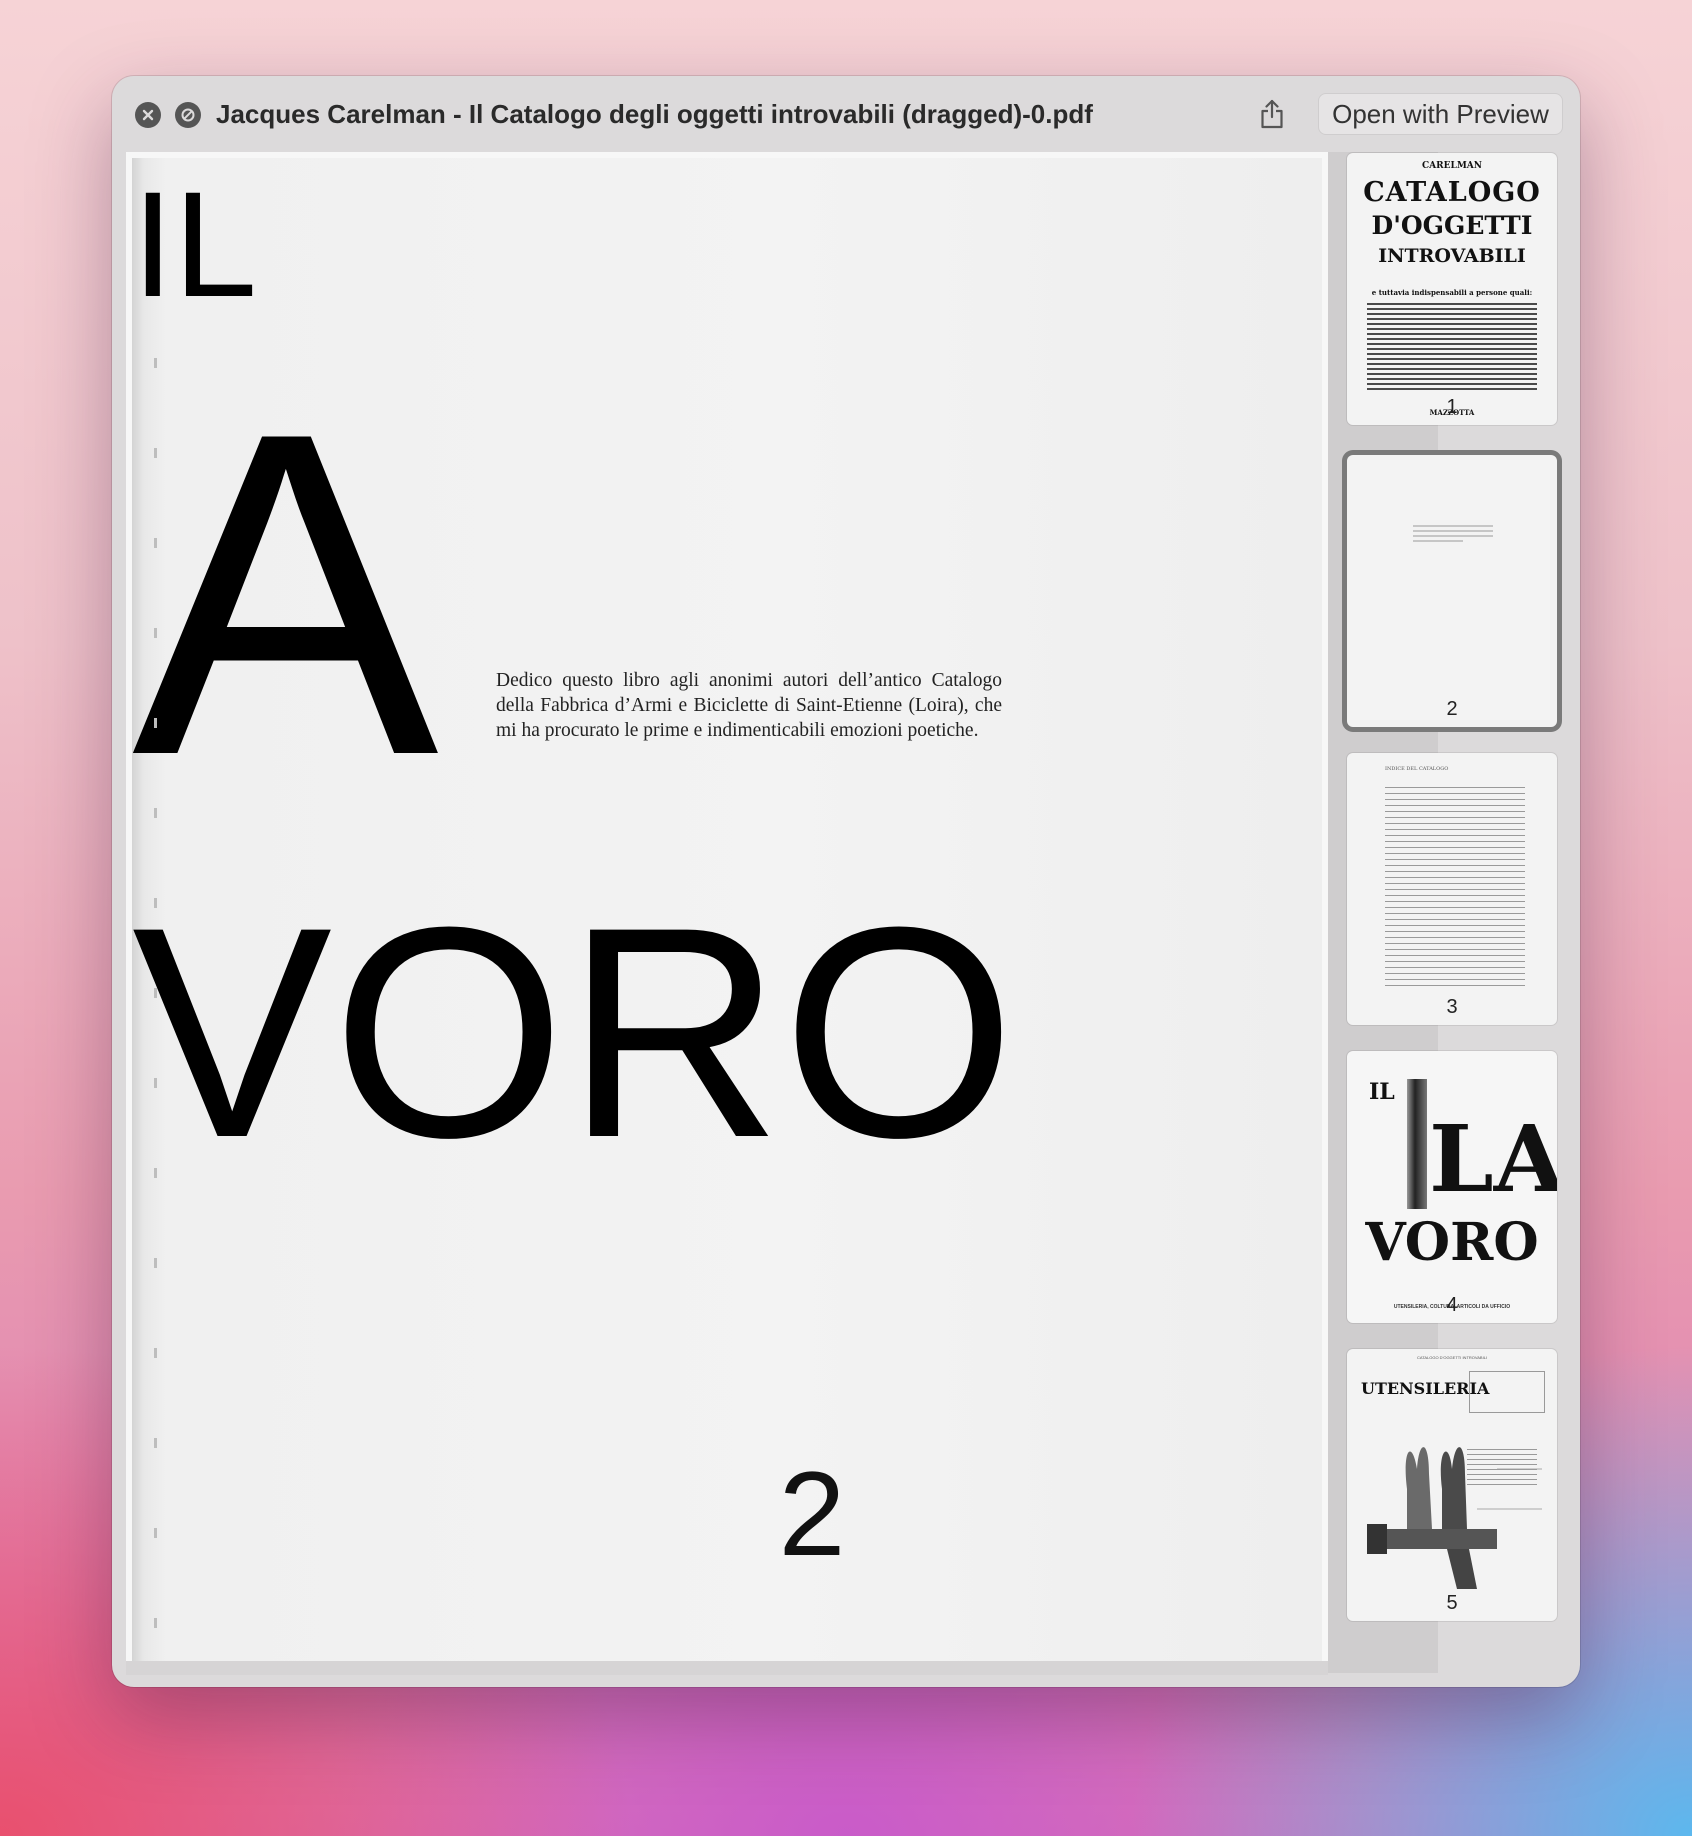 The image size is (1692, 1836). I want to click on thumbnail-label: 5, so click(1452, 1603).